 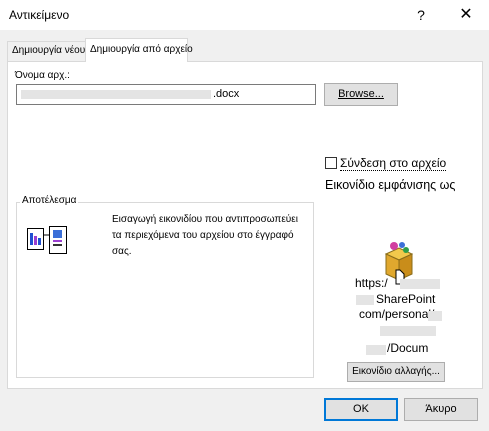 I want to click on link-to-file-checkbox, so click(x=331, y=163).